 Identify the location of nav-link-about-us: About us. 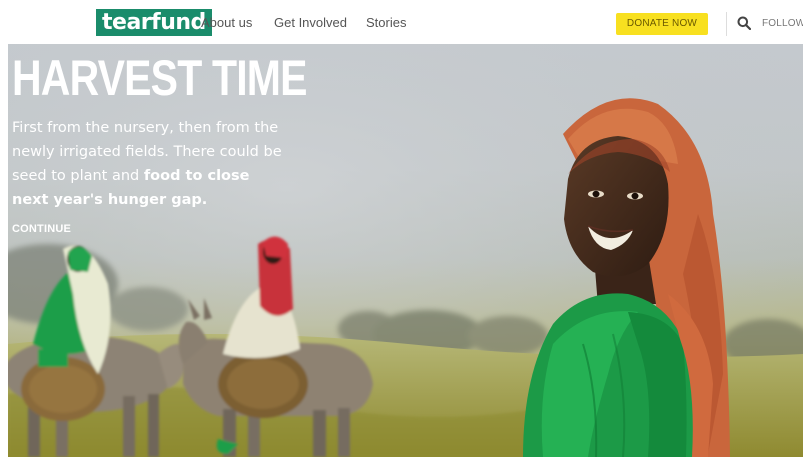
(226, 22).